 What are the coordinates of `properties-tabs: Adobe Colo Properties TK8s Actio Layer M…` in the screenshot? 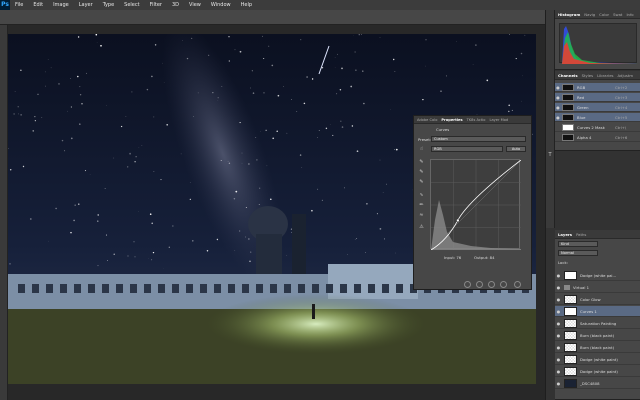 It's located at (472, 120).